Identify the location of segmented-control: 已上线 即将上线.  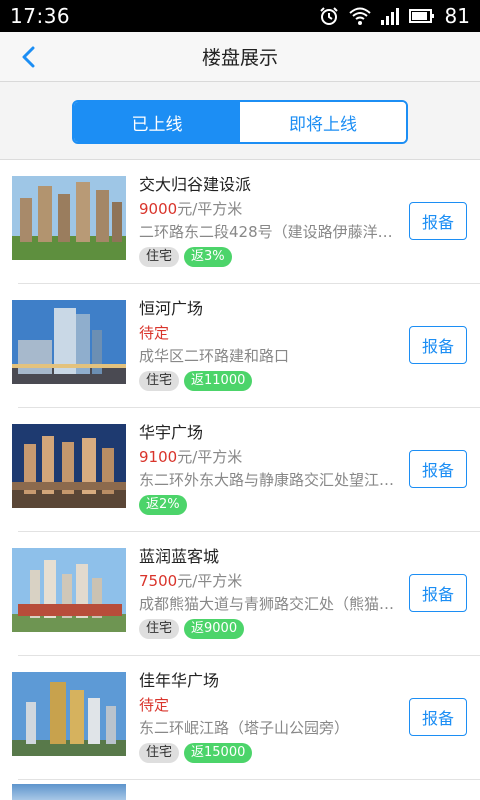
(240, 122).